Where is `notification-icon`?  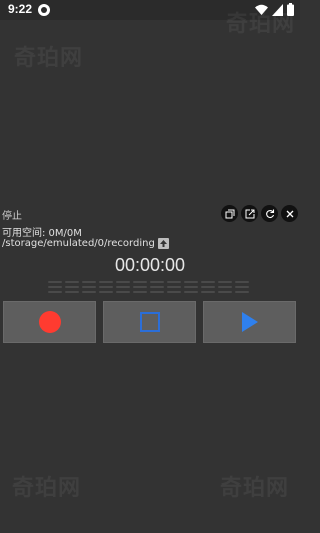 notification-icon is located at coordinates (44, 10).